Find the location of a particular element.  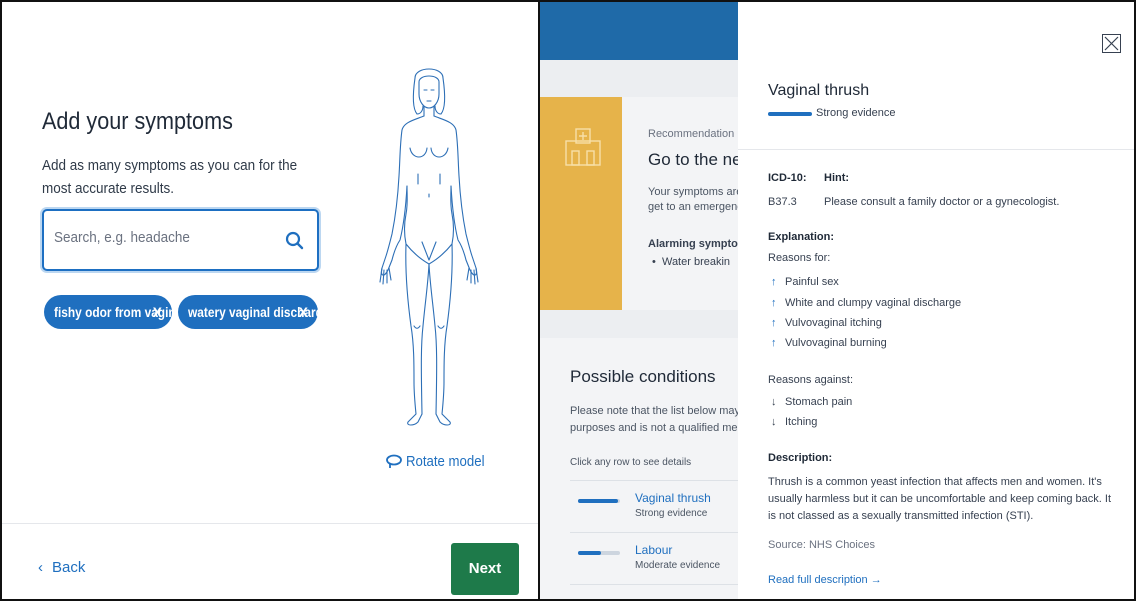

detail-evidence: Strong evidence is located at coordinates (856, 113).